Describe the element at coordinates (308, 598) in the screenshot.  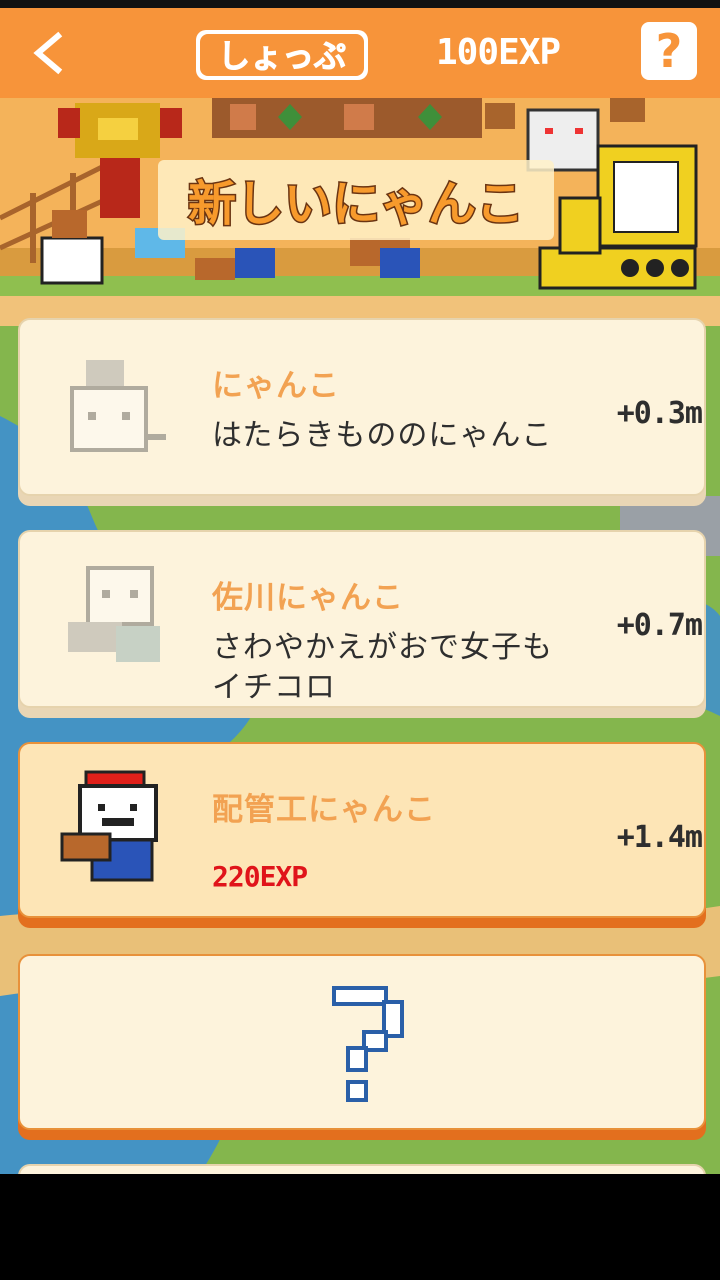
I see `item-title: 佐川にゃんこ` at that location.